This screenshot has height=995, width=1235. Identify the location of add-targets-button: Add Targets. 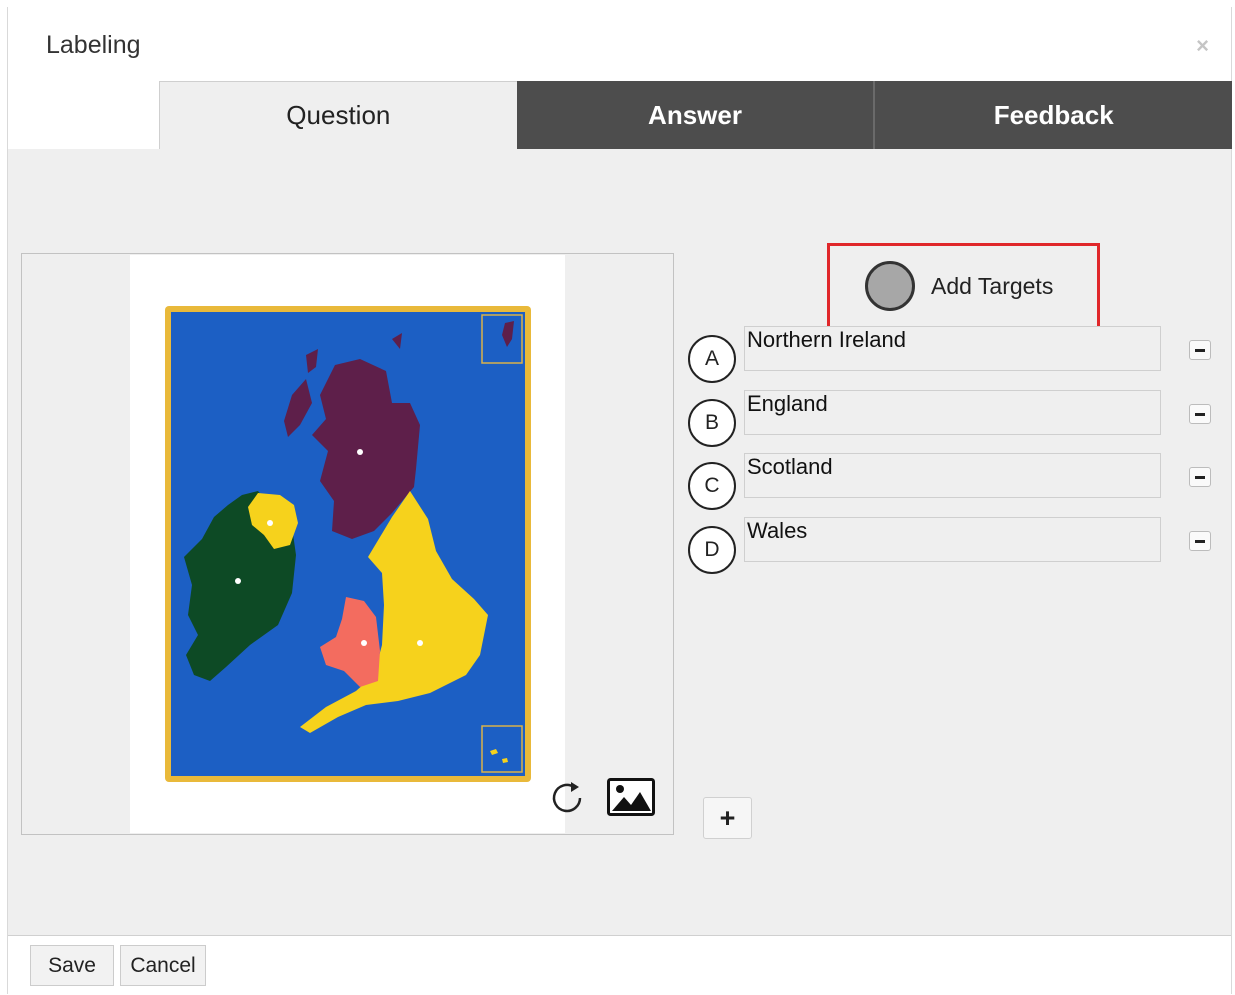
(963, 286).